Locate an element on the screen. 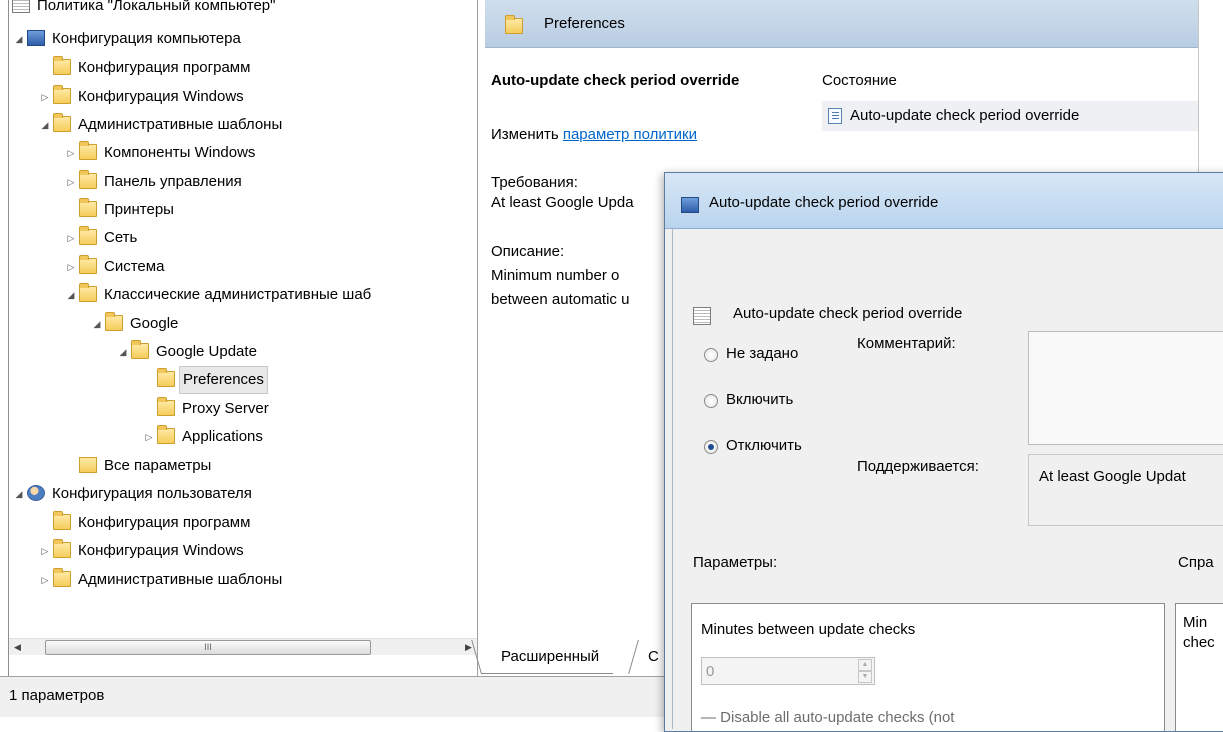 Image resolution: width=1223 pixels, height=732 pixels. minutes-stepper: 0 ▲ ▼ is located at coordinates (788, 671).